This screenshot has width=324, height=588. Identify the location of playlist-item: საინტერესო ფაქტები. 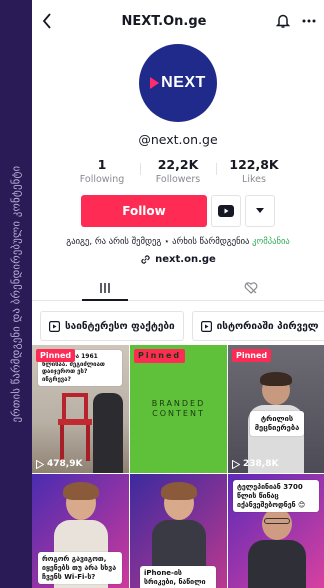
(112, 326).